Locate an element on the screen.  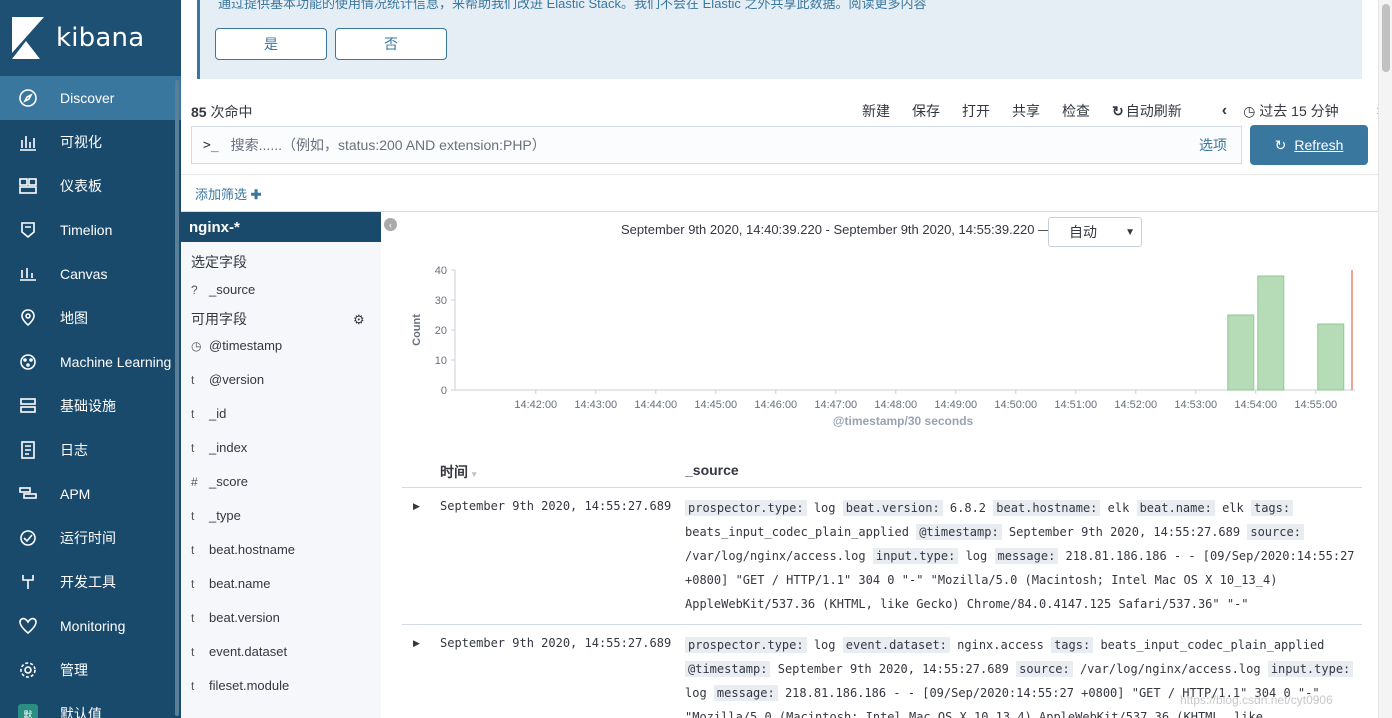
nav-item: APM is located at coordinates (90, 494).